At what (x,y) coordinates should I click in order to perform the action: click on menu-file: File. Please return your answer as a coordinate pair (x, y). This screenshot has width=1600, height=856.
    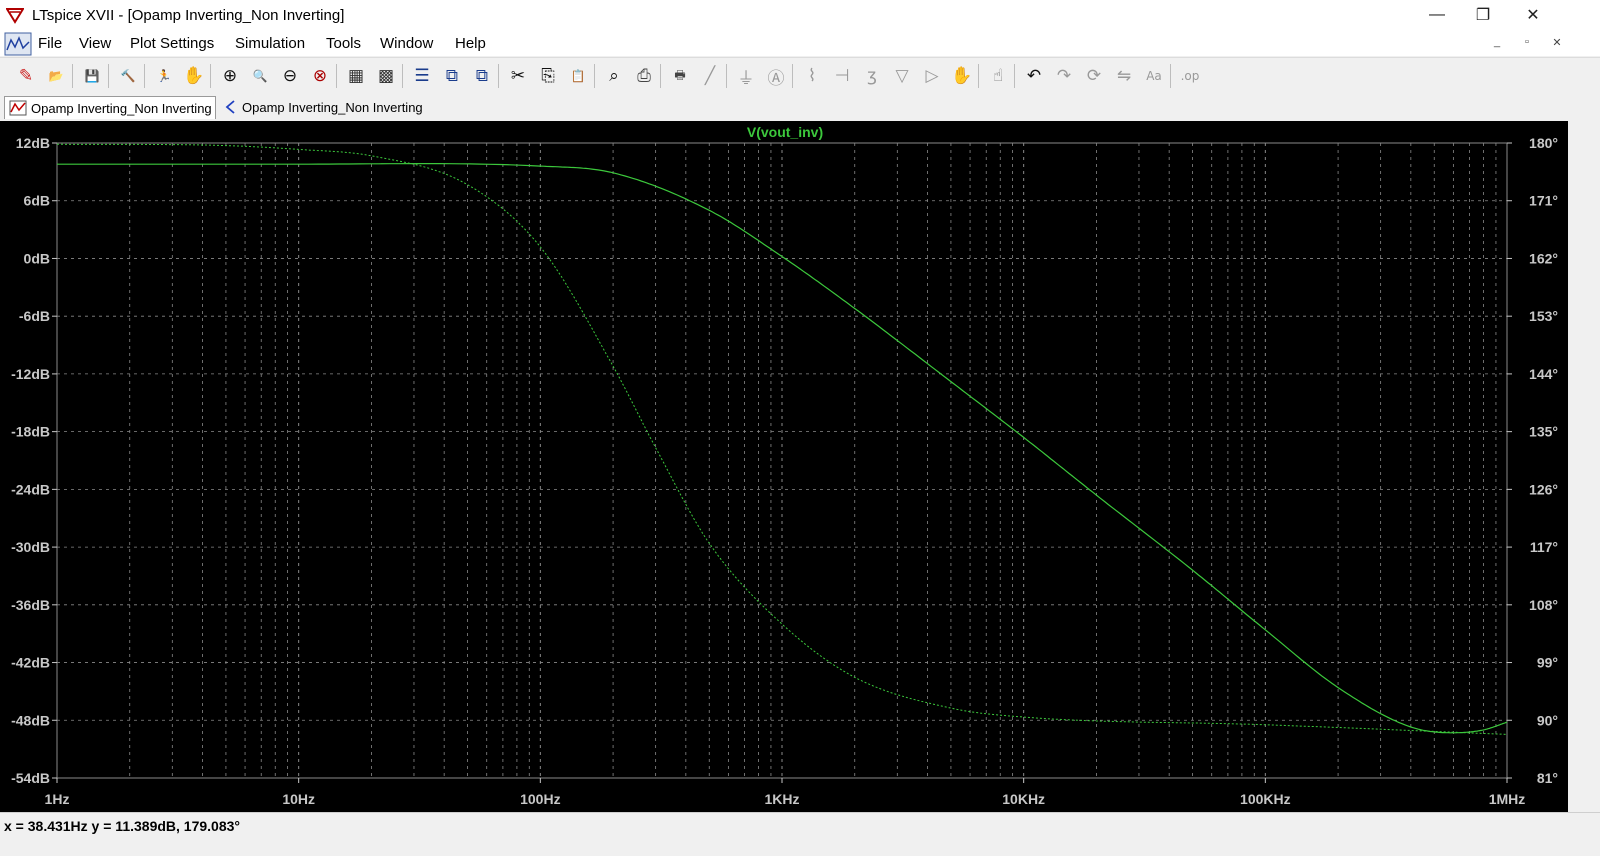
    Looking at the image, I should click on (50, 43).